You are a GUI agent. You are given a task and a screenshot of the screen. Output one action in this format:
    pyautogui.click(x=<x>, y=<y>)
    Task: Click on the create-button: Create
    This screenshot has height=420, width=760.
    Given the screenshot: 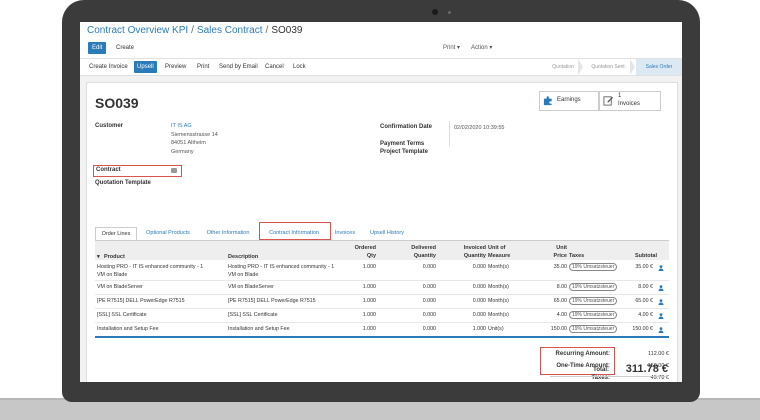 What is the action you would take?
    pyautogui.click(x=125, y=48)
    